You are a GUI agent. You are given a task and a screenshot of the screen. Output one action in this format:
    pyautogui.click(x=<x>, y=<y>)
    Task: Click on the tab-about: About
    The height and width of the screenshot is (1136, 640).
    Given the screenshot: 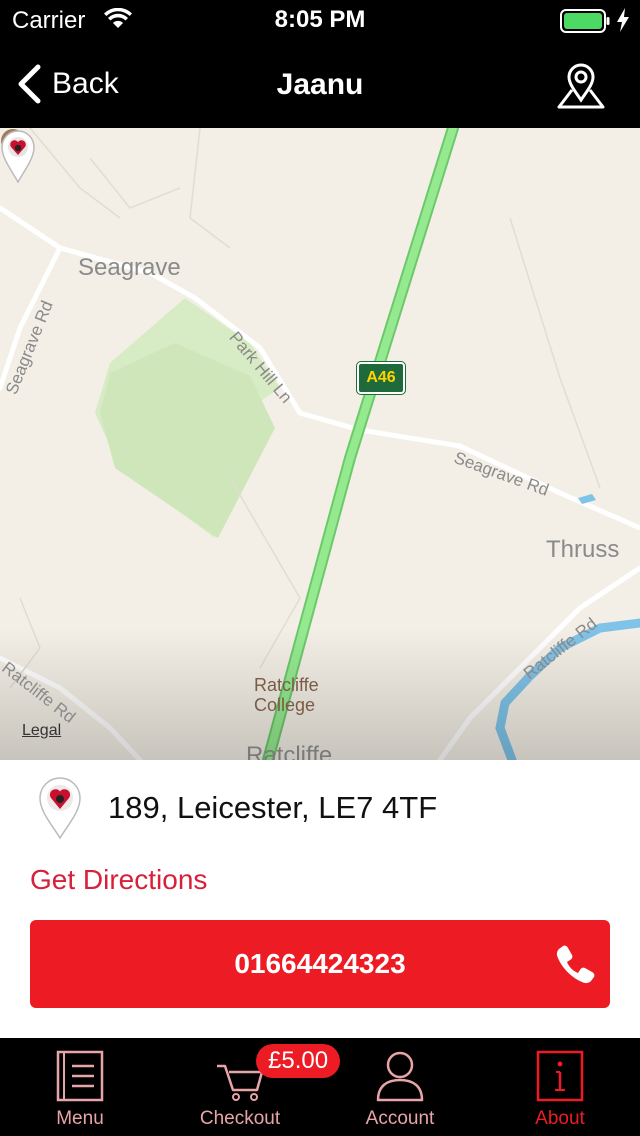 What is the action you would take?
    pyautogui.click(x=560, y=1087)
    